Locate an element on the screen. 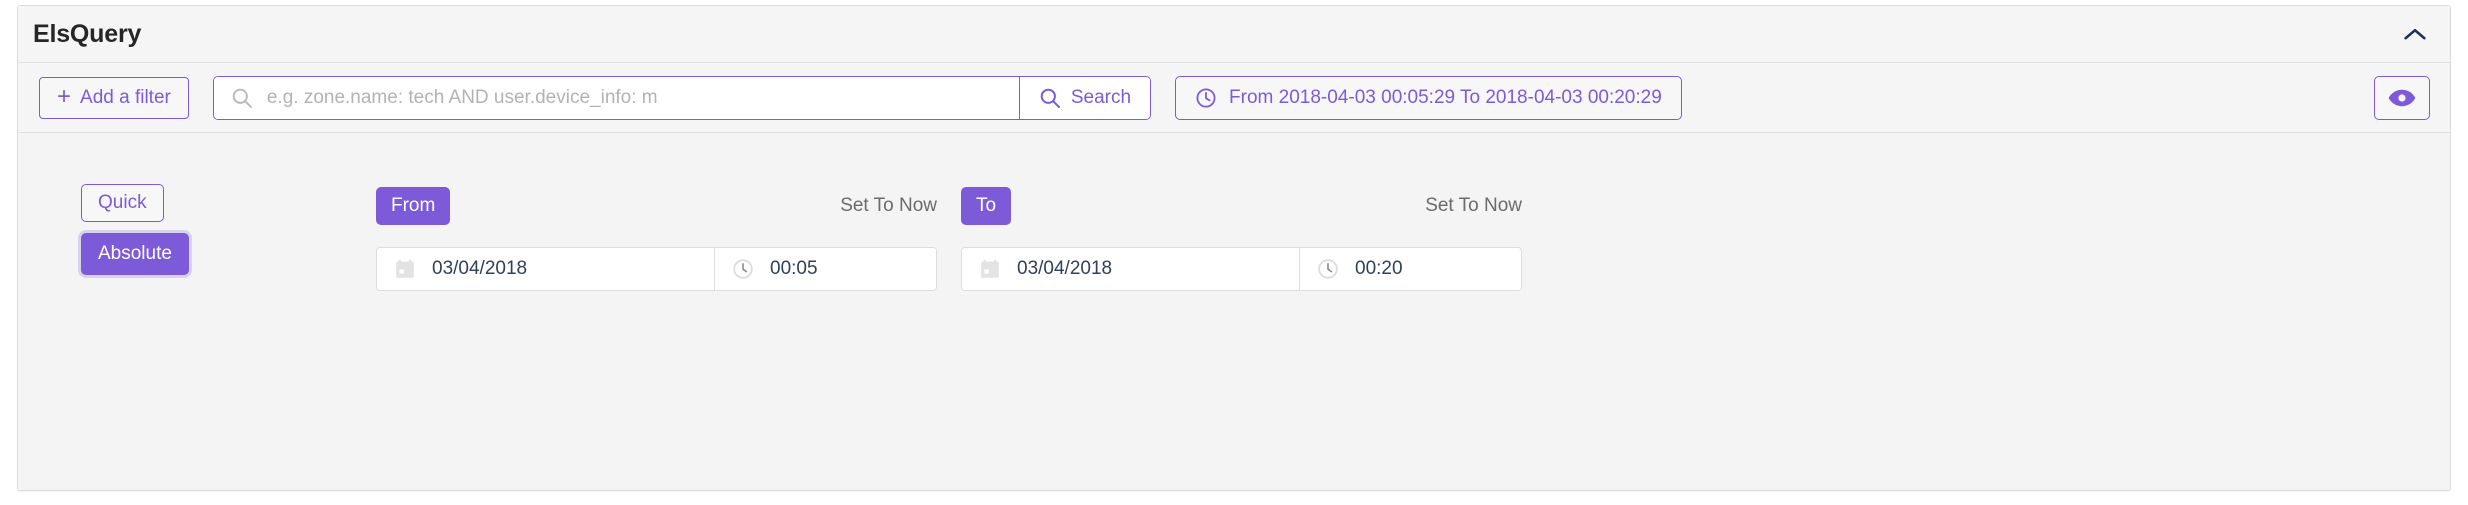 This screenshot has height=505, width=2468. picker-mode-group: Quick Absolute is located at coordinates (135, 229).